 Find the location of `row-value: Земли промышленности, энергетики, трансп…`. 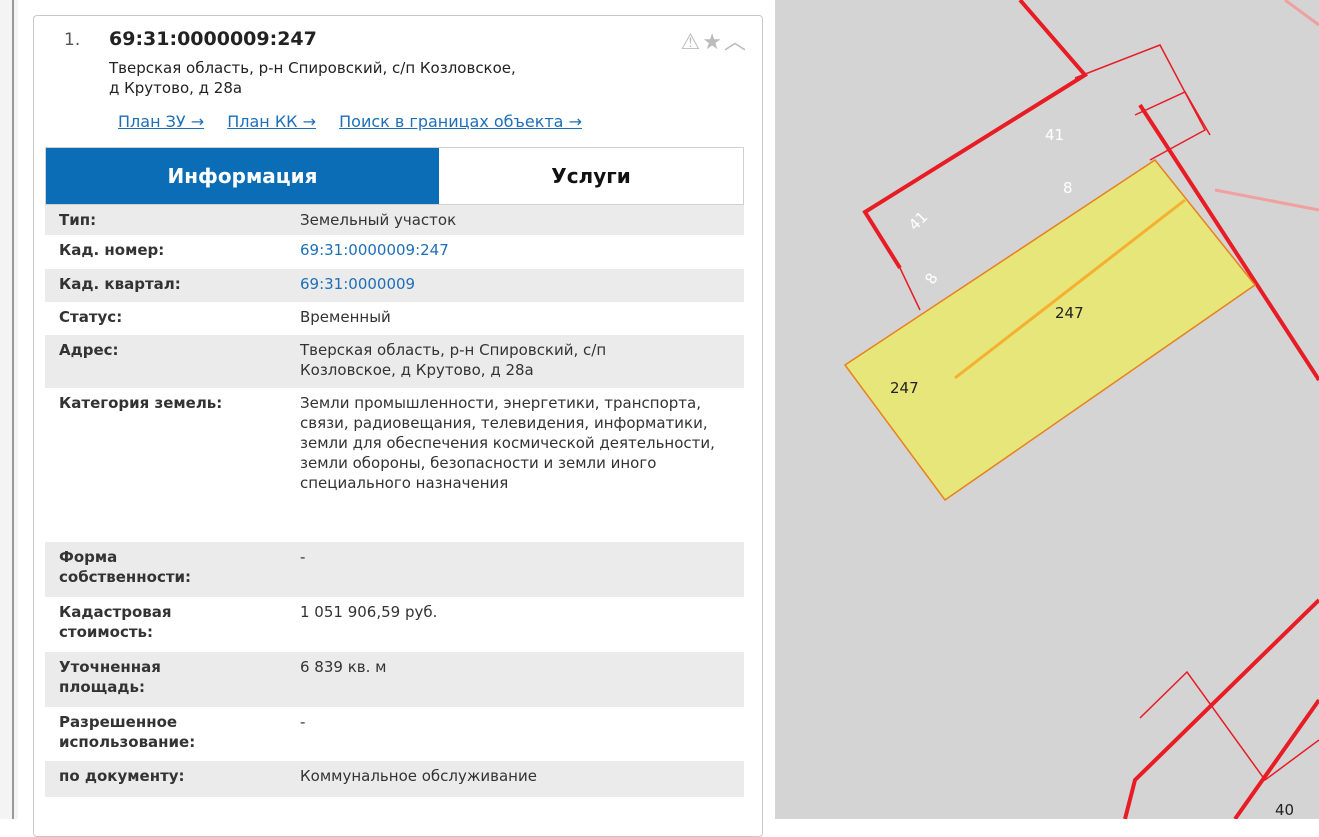

row-value: Земли промышленности, энергетики, трансп… is located at coordinates (507, 443).